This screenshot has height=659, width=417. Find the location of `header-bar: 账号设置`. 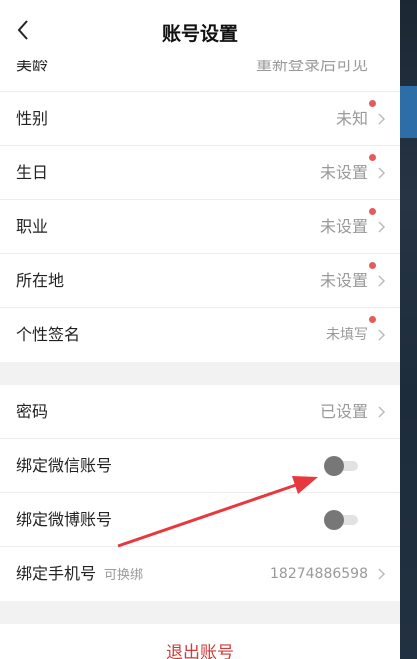

header-bar: 账号设置 is located at coordinates (200, 30).